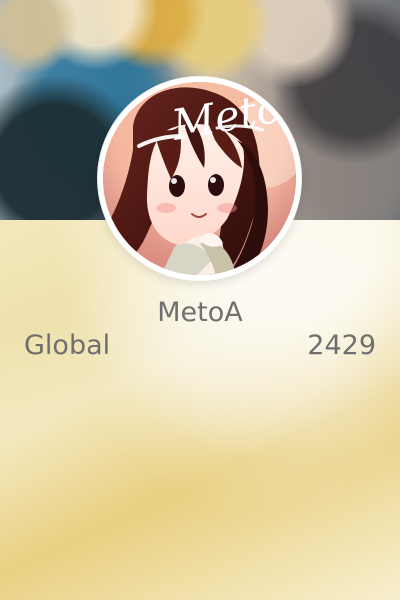 This screenshot has width=400, height=600. Describe the element at coordinates (200, 346) in the screenshot. I see `stats-row: Global 2429` at that location.